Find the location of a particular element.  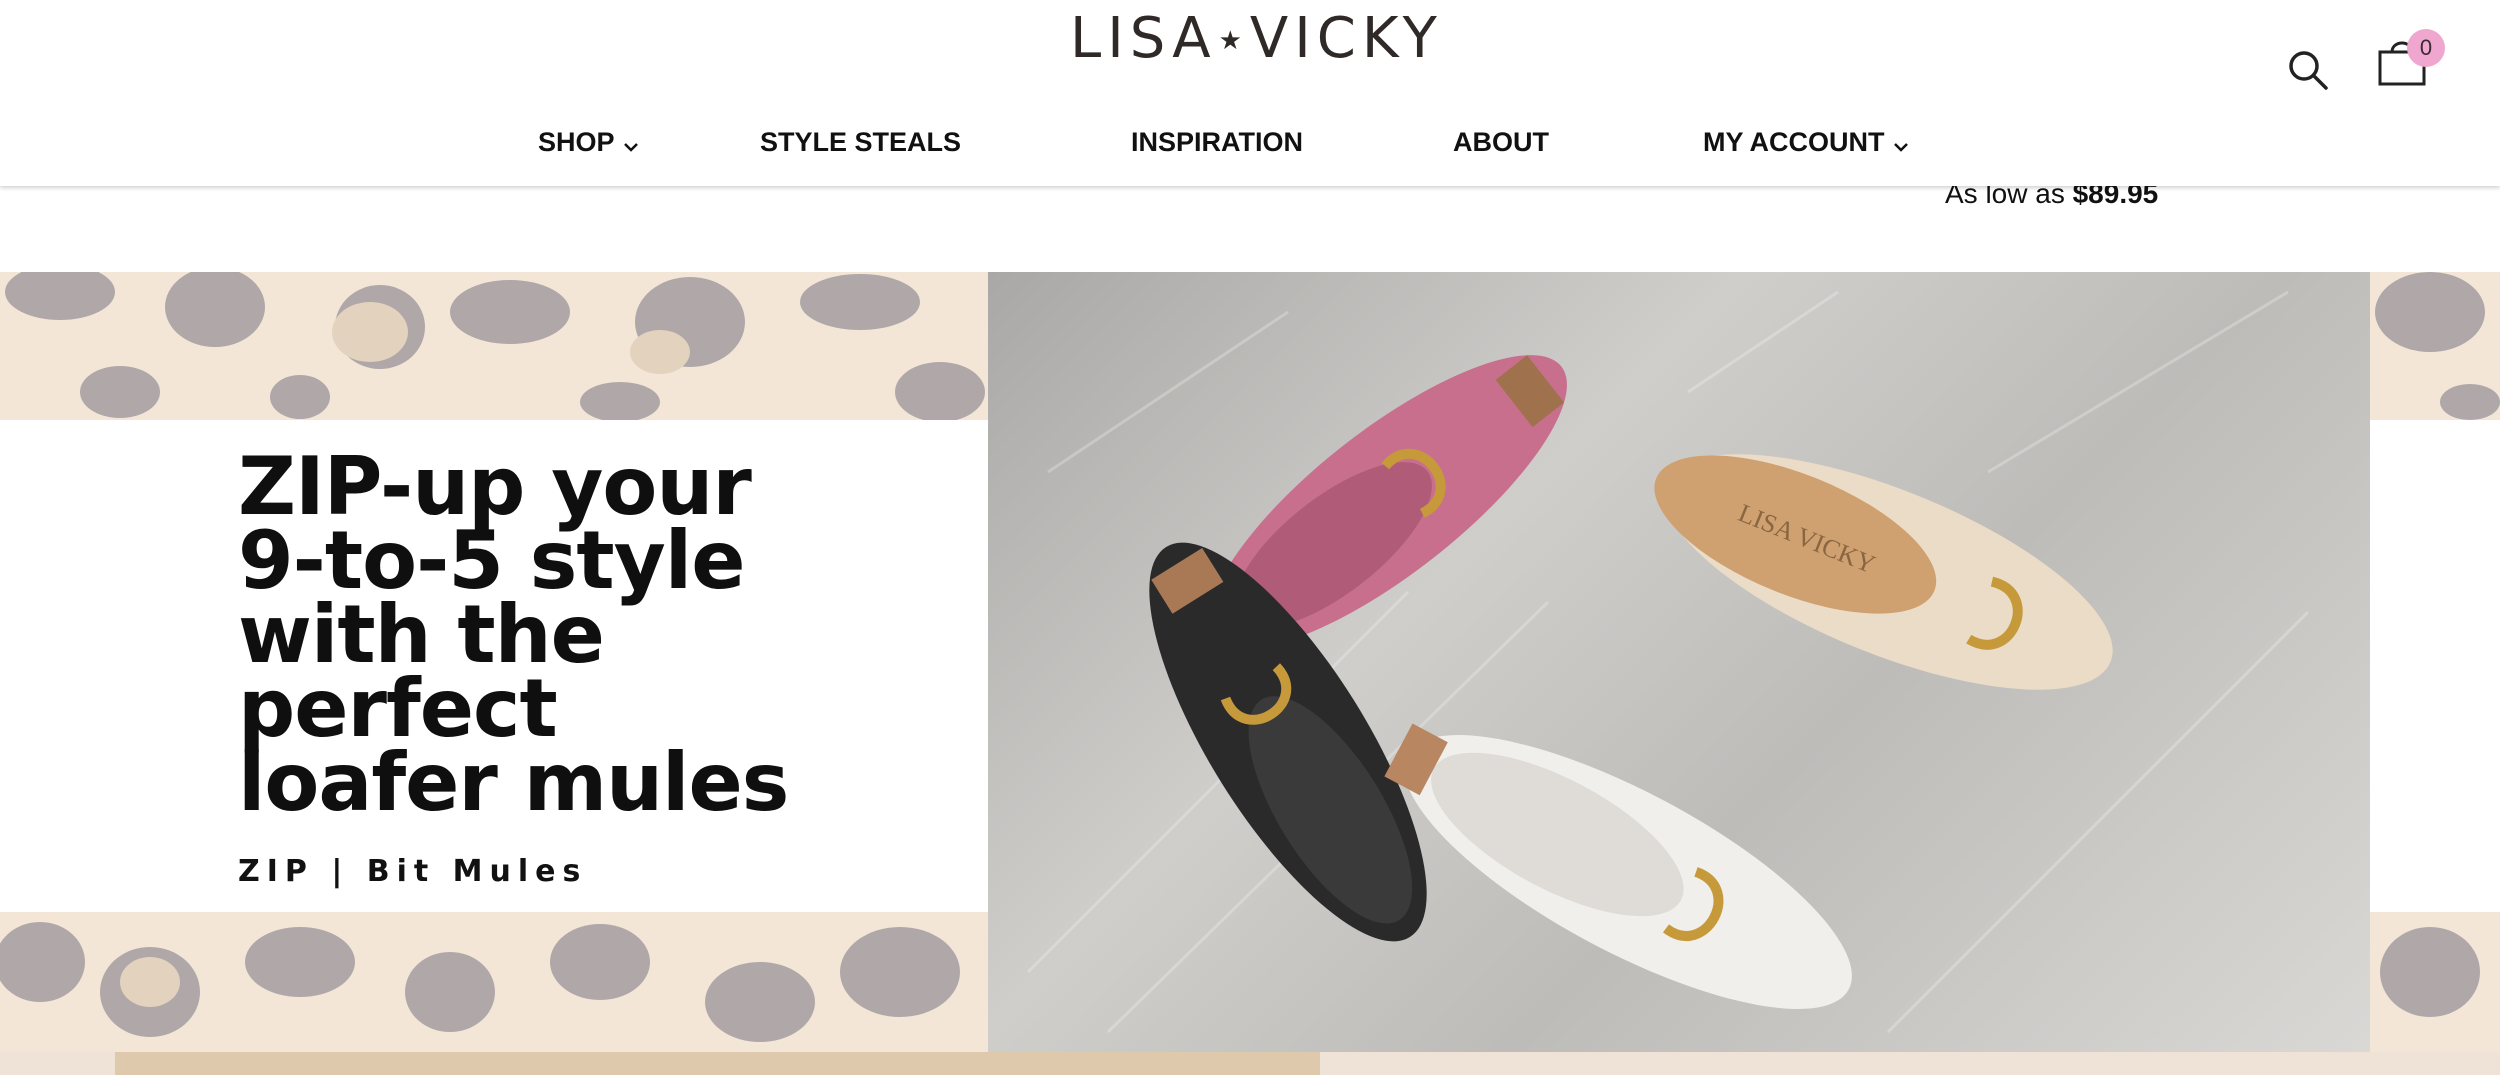

next-section-preview is located at coordinates (1250, 1063).